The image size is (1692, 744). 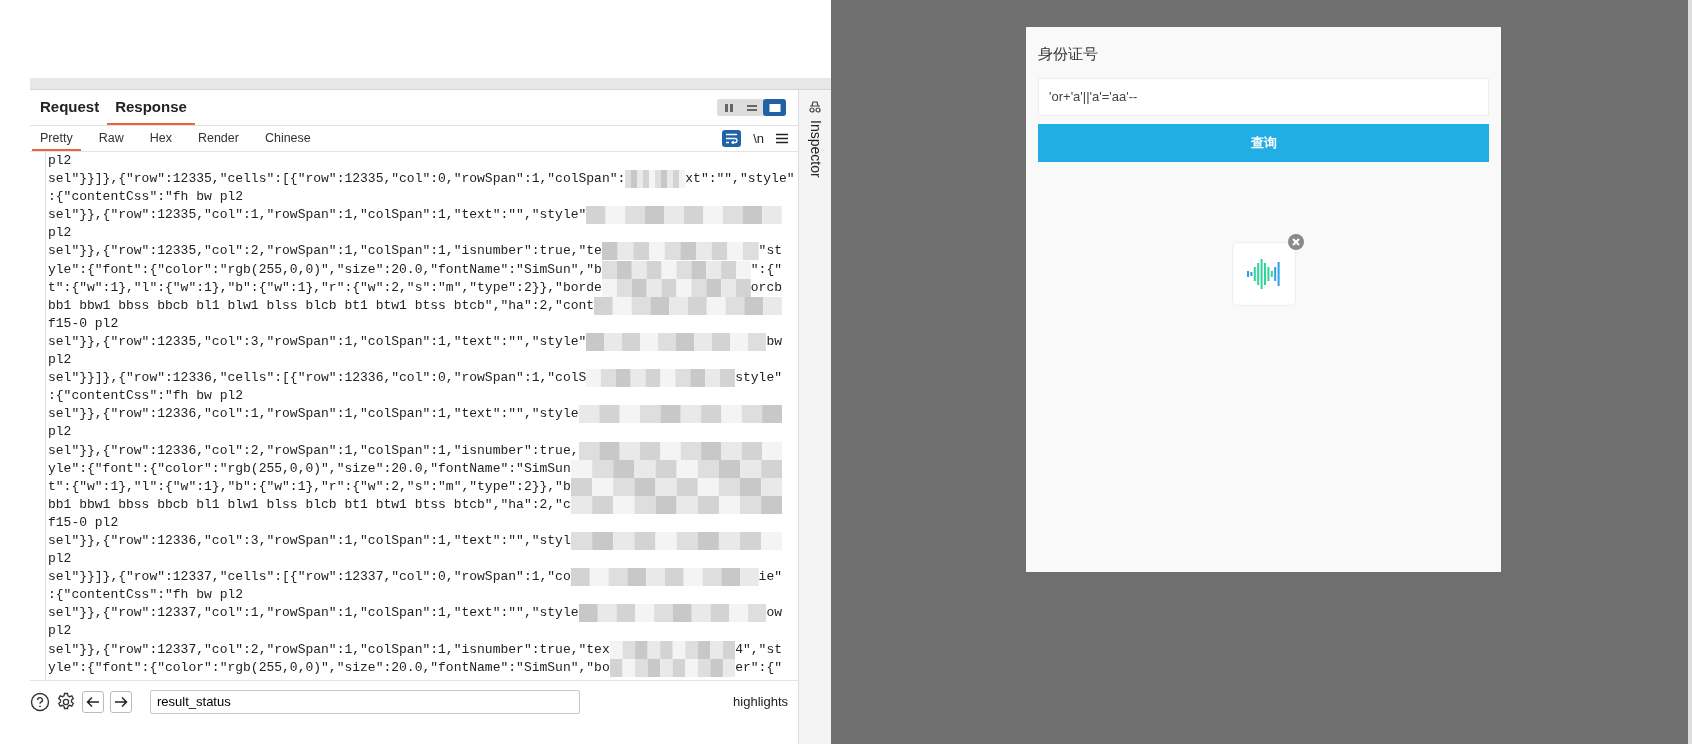 I want to click on code-line: sel"}}]},{"row":12337,"cells":[{"row":12337,"col":0,"rowSpan":1,"co, so click(x=309, y=577).